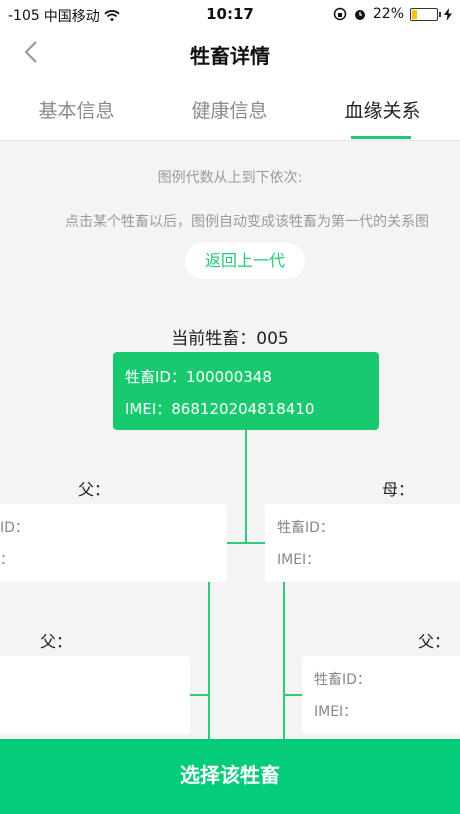 The width and height of the screenshot is (460, 814). Describe the element at coordinates (299, 560) in the screenshot. I see `mother-imei: IMEI：` at that location.